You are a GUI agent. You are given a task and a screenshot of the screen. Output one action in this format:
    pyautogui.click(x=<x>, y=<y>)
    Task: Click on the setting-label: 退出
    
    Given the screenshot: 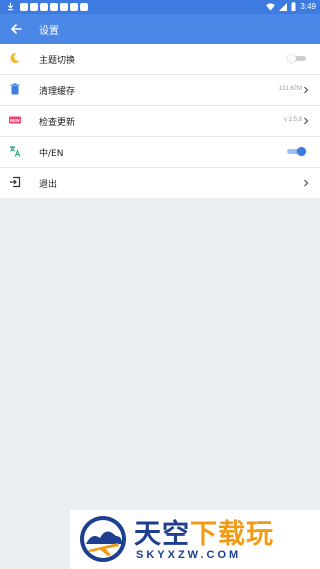 What is the action you would take?
    pyautogui.click(x=48, y=185)
    